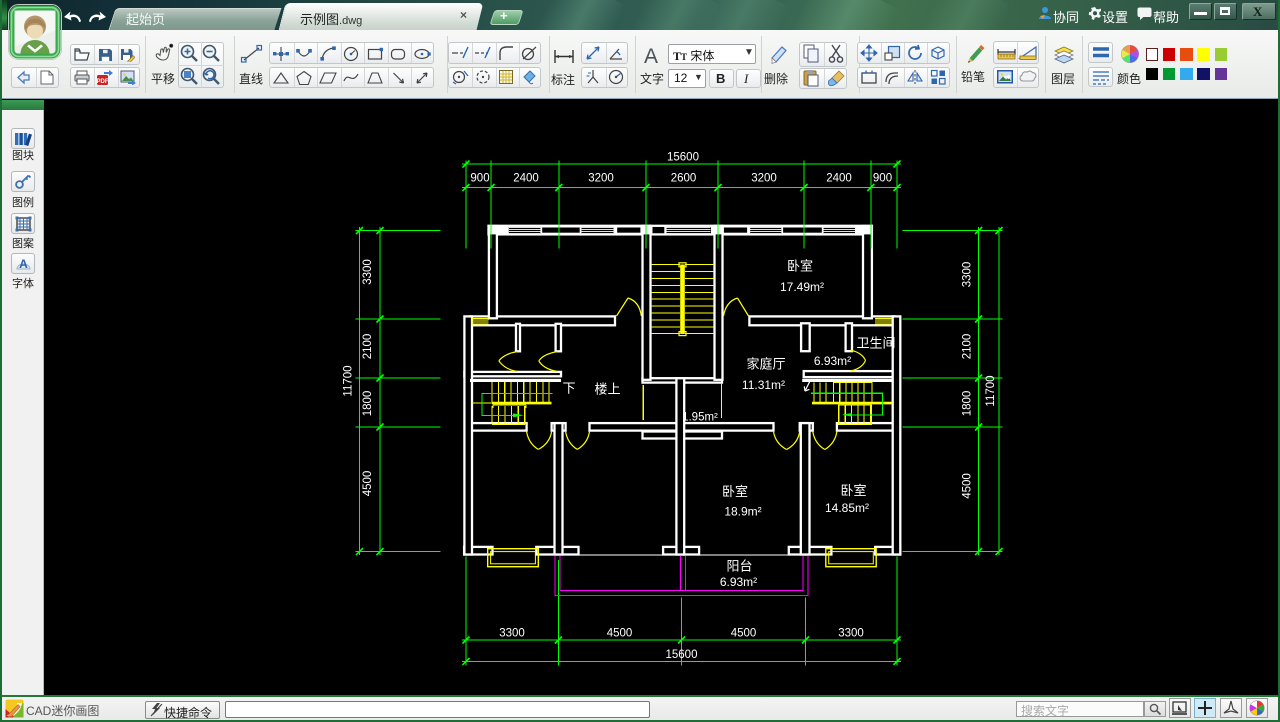 The height and width of the screenshot is (722, 1280). Describe the element at coordinates (739, 566) in the screenshot. I see `svg-text: 阳台` at that location.